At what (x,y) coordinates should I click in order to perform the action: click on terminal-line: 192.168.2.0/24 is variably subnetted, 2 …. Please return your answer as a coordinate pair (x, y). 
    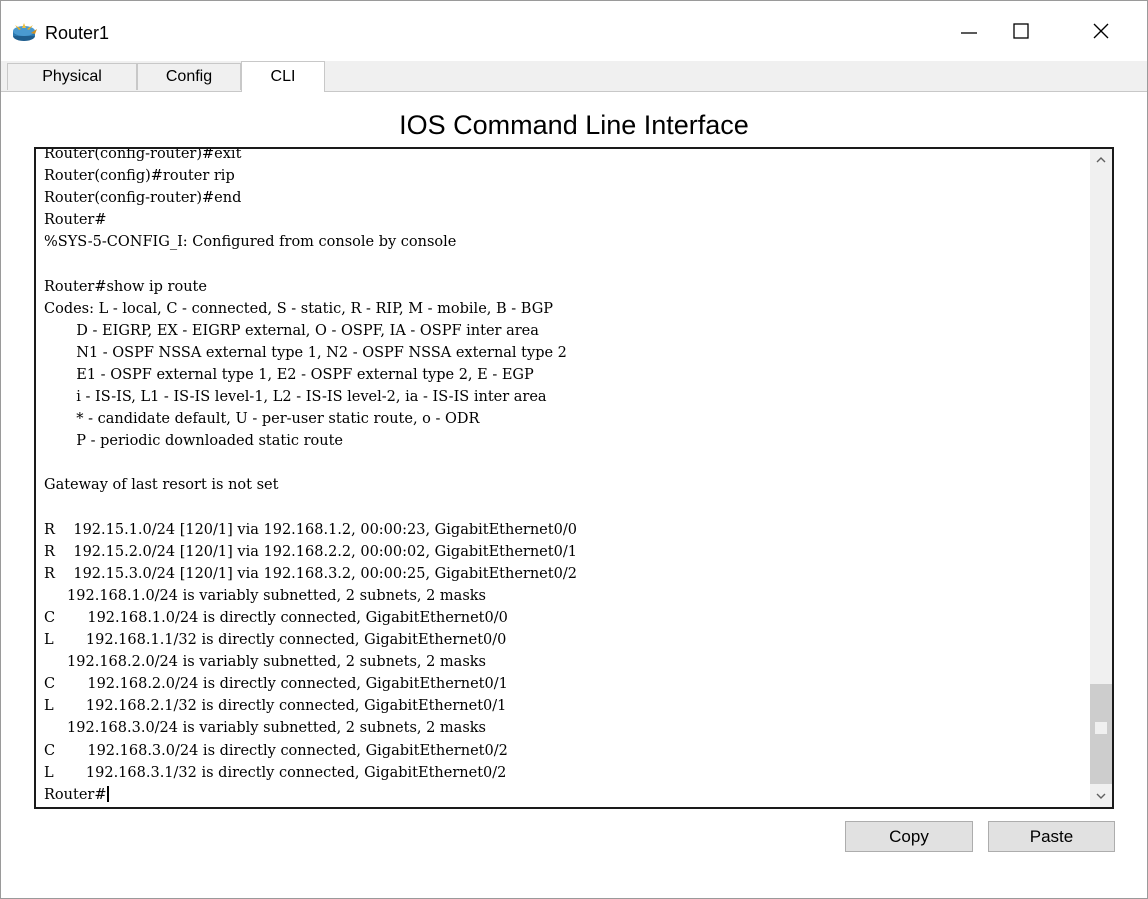
    Looking at the image, I should click on (265, 662).